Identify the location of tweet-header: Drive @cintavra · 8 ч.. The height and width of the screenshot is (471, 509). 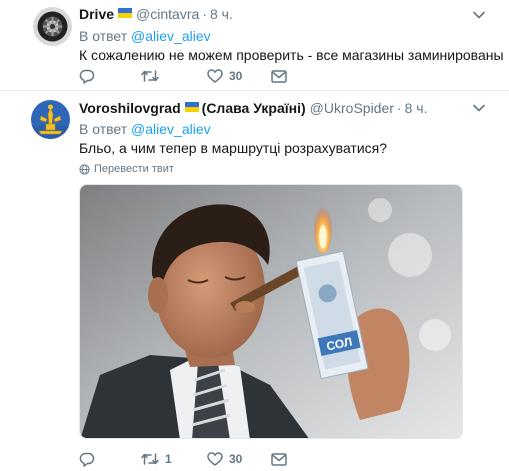
(156, 14).